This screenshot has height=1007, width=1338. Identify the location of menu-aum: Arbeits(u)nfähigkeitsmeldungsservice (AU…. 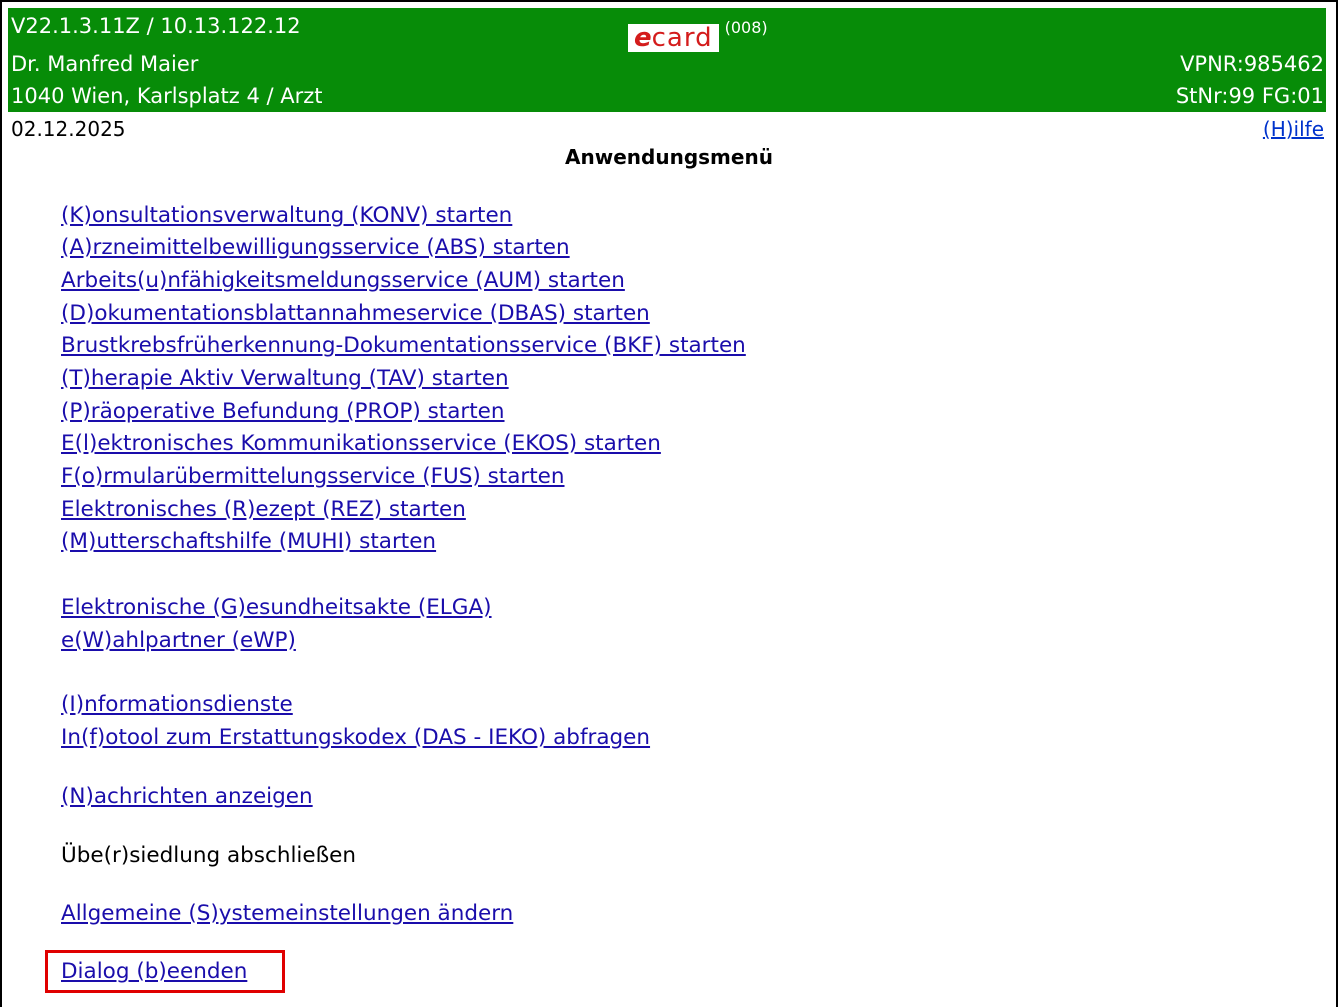
(343, 281).